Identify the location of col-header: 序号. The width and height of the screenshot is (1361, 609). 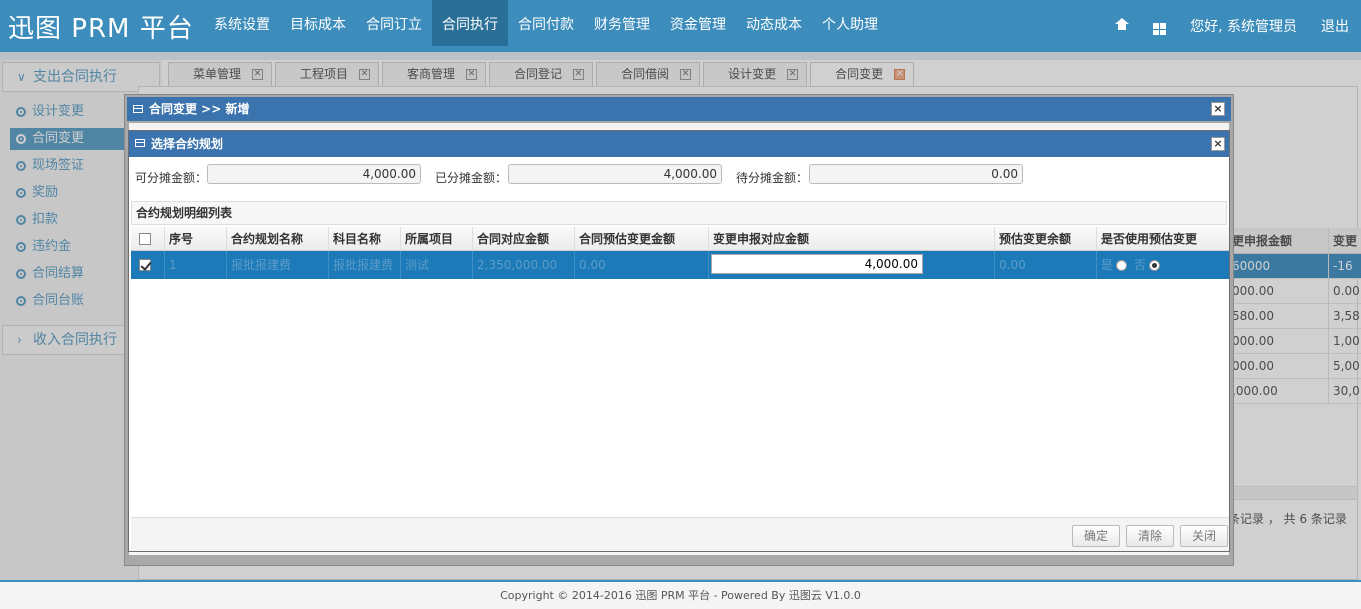
(196, 239).